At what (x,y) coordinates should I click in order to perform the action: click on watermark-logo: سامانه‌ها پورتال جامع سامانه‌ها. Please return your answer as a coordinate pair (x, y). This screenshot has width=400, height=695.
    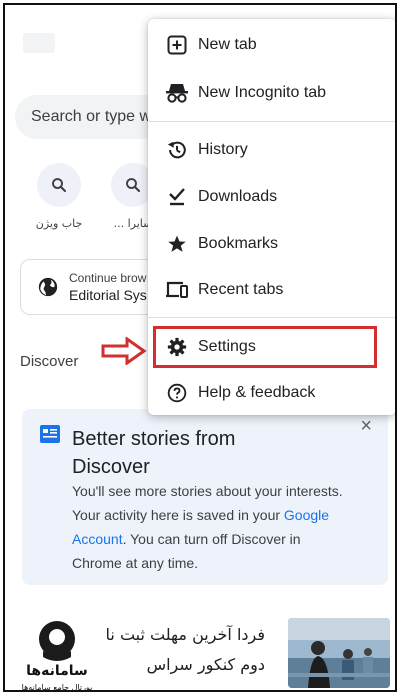
    Looking at the image, I should click on (58, 654).